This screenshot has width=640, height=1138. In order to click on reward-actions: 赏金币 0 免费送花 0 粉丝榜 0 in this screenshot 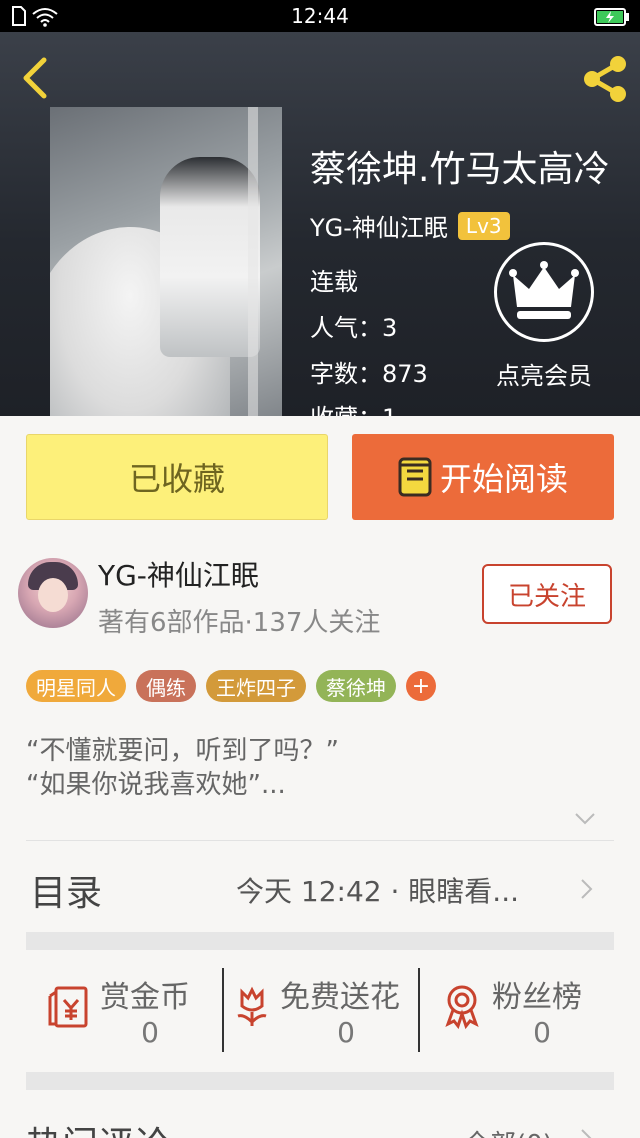, I will do `click(320, 1010)`.